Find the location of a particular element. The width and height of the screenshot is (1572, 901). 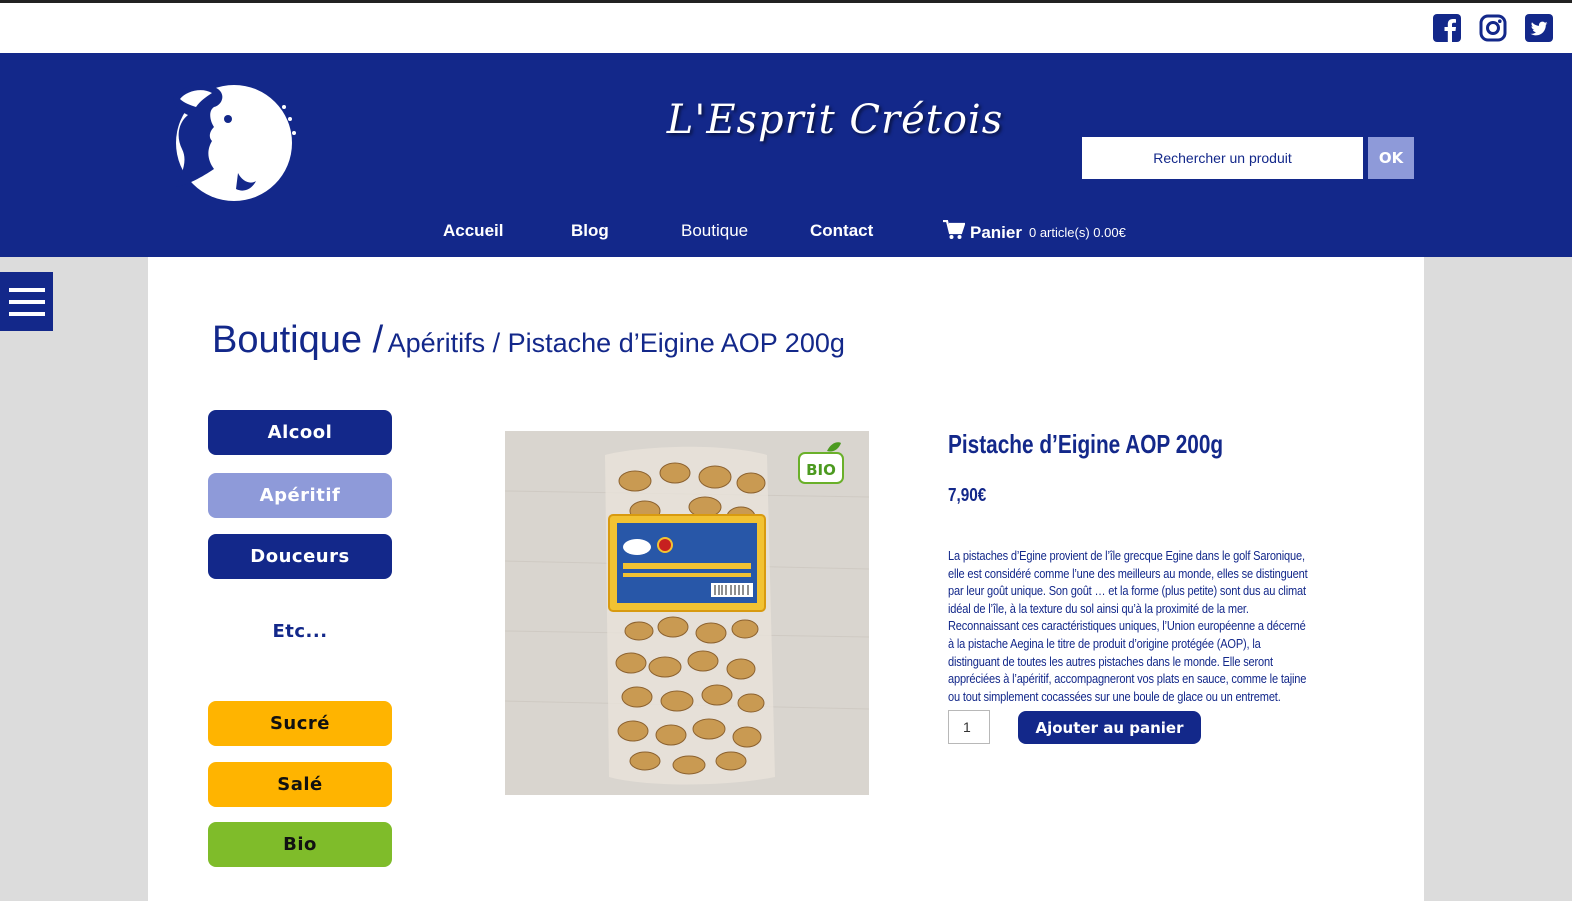

category-alcool: Alcool is located at coordinates (300, 432).